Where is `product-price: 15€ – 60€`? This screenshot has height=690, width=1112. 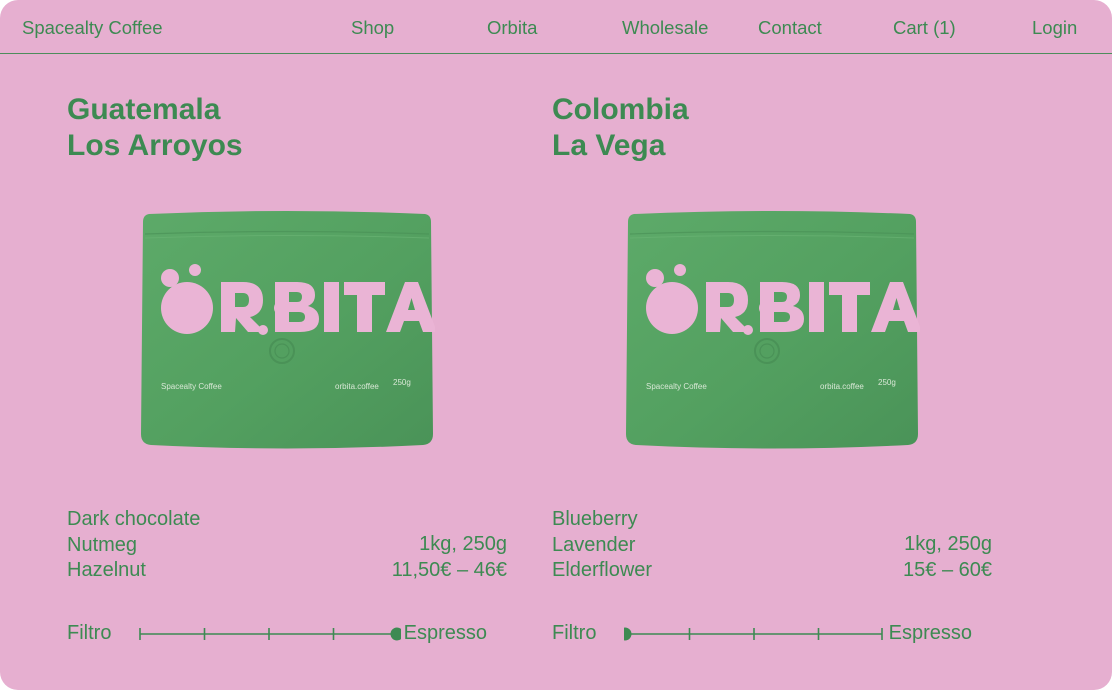
product-price: 15€ – 60€ is located at coordinates (947, 569).